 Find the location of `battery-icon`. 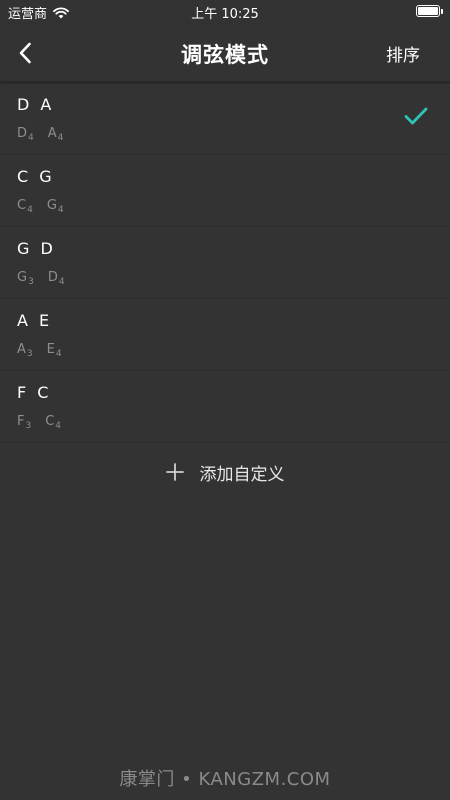

battery-icon is located at coordinates (429, 11).